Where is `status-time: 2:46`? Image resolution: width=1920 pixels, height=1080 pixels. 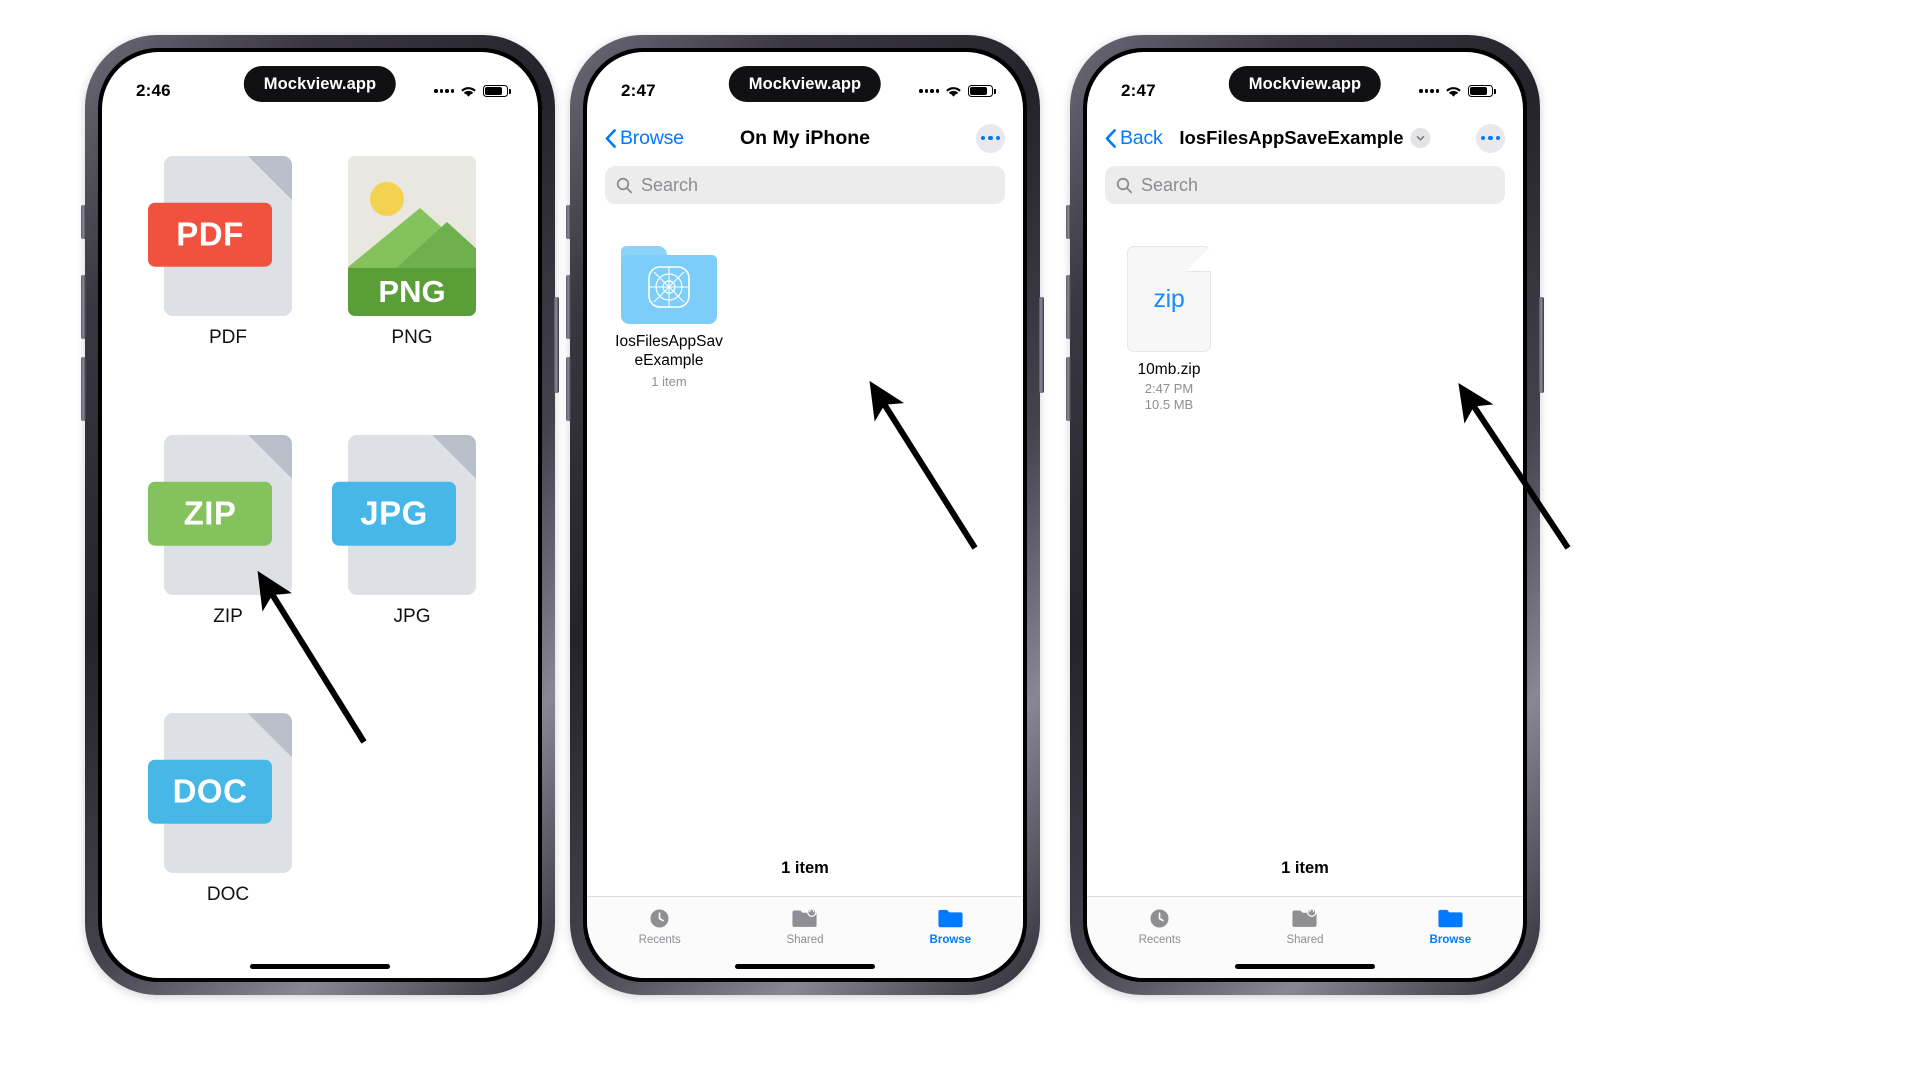
status-time: 2:46 is located at coordinates (153, 90).